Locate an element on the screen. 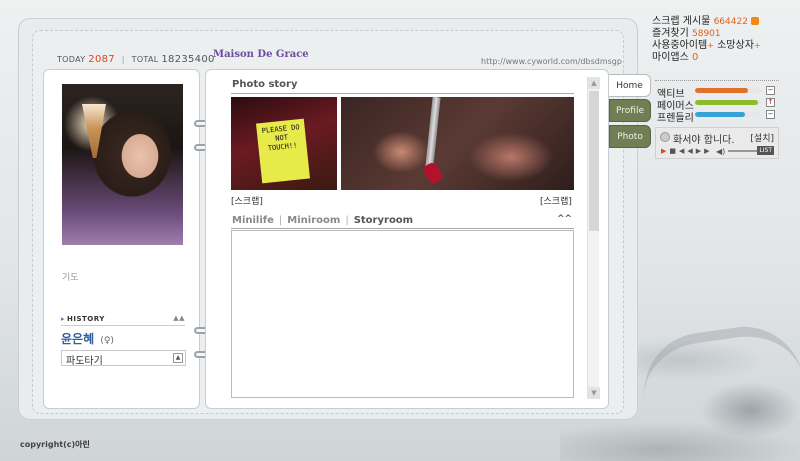 Image resolution: width=800 pixels, height=461 pixels. copyright: copyright(c)아린 is located at coordinates (55, 444).